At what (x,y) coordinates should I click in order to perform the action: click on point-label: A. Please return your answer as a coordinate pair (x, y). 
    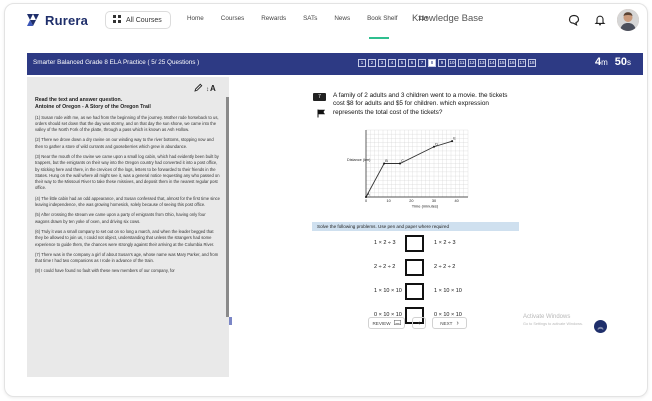
    Looking at the image, I should click on (368, 195).